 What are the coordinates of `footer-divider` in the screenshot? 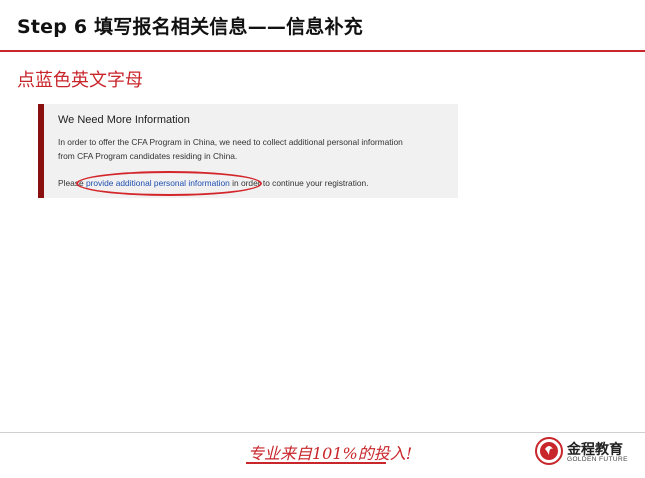 It's located at (322, 432).